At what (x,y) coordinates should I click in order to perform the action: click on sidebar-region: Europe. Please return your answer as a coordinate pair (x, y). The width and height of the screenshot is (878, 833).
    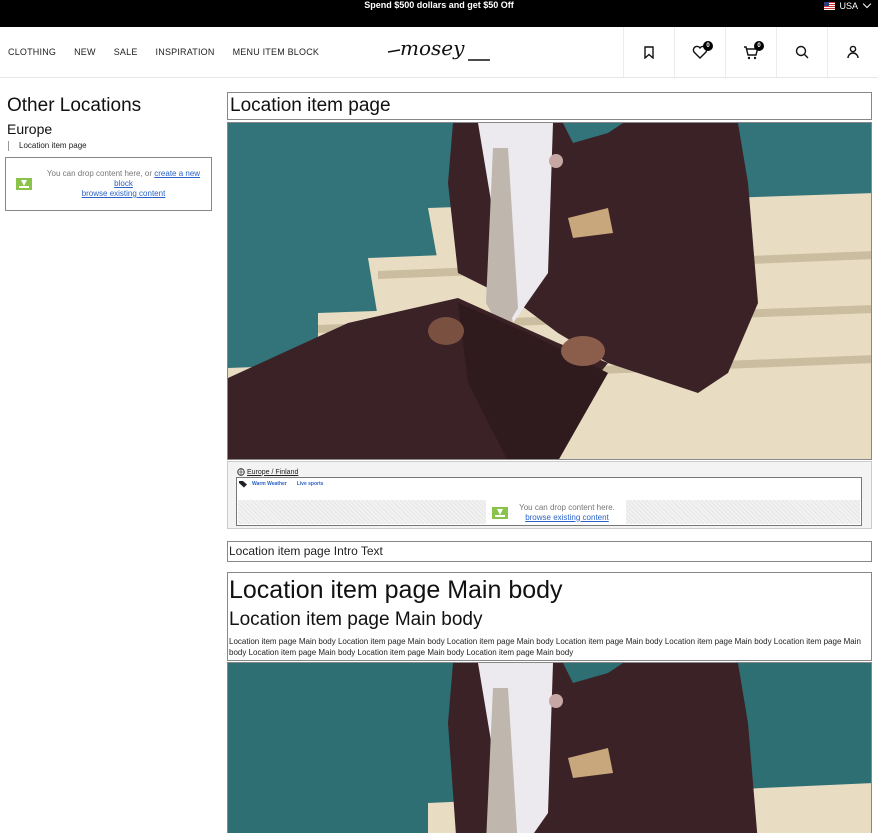
    Looking at the image, I should click on (30, 129).